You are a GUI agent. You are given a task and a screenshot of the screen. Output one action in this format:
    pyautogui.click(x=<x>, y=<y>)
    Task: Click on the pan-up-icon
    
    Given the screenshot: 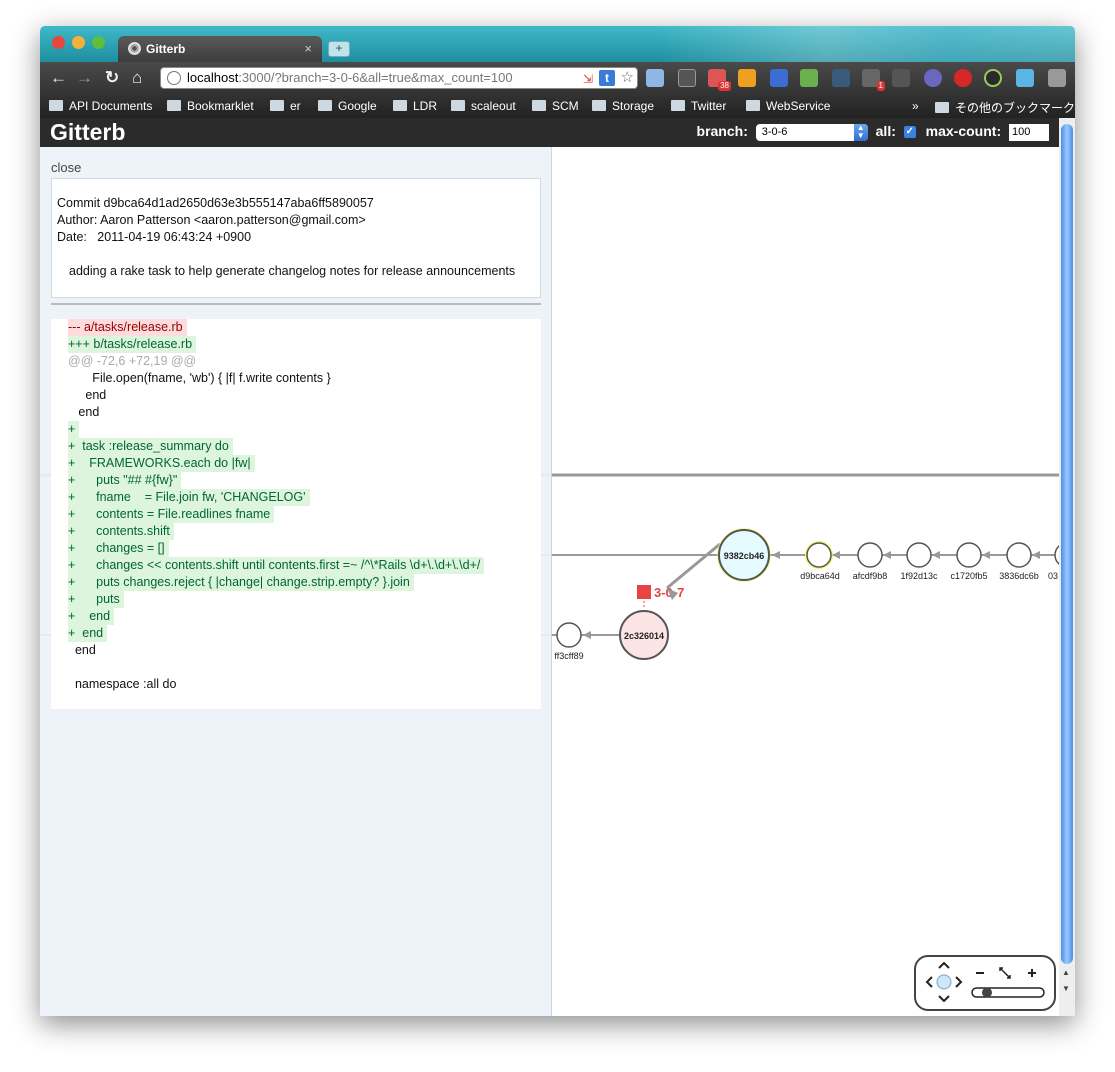 What is the action you would take?
    pyautogui.click(x=944, y=965)
    